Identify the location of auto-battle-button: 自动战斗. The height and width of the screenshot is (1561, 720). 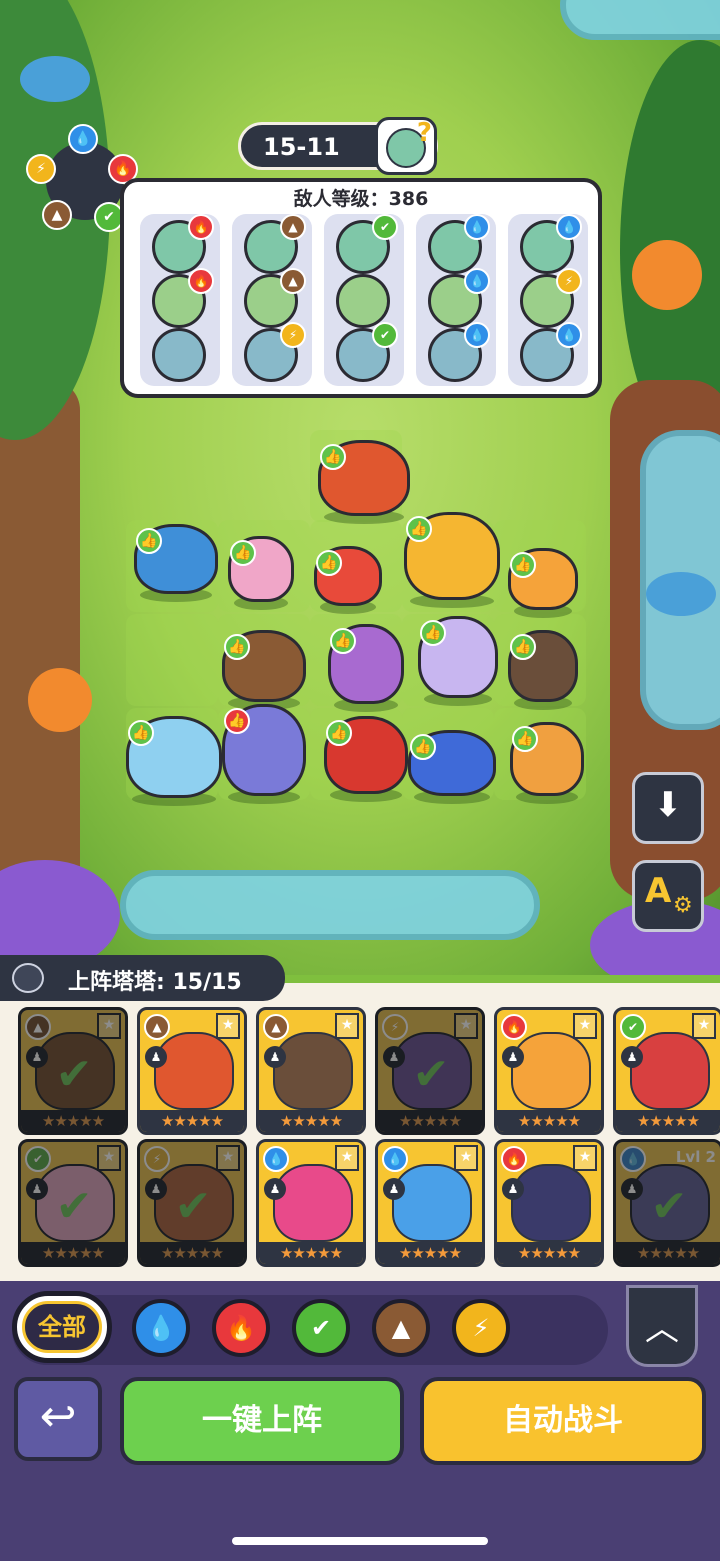
(563, 1421).